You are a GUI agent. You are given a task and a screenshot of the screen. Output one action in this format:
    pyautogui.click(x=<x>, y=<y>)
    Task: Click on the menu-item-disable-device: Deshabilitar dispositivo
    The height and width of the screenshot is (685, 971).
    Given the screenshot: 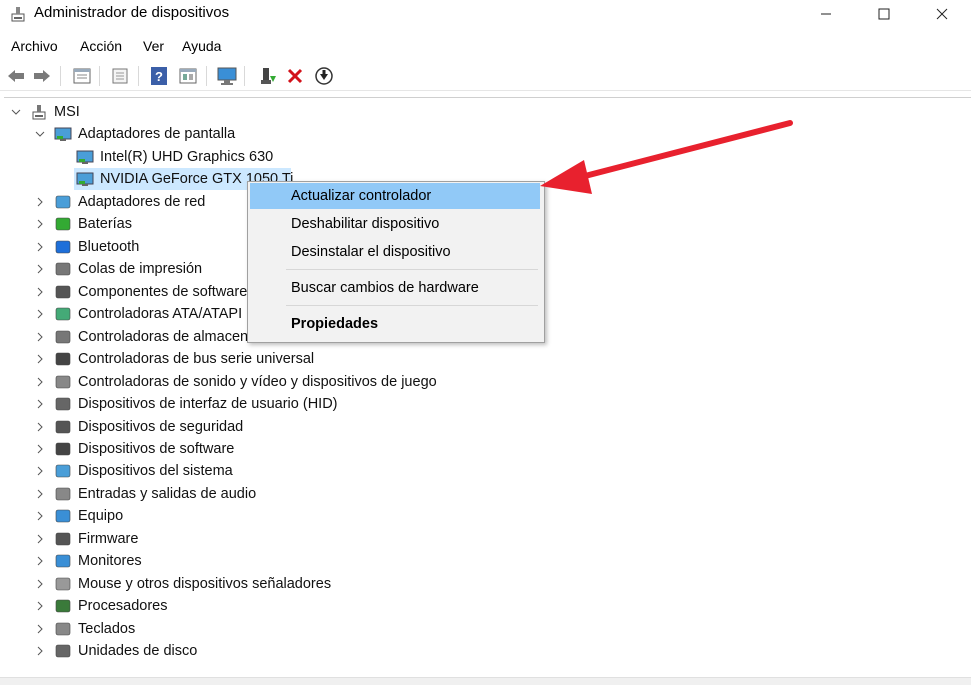 What is the action you would take?
    pyautogui.click(x=395, y=224)
    